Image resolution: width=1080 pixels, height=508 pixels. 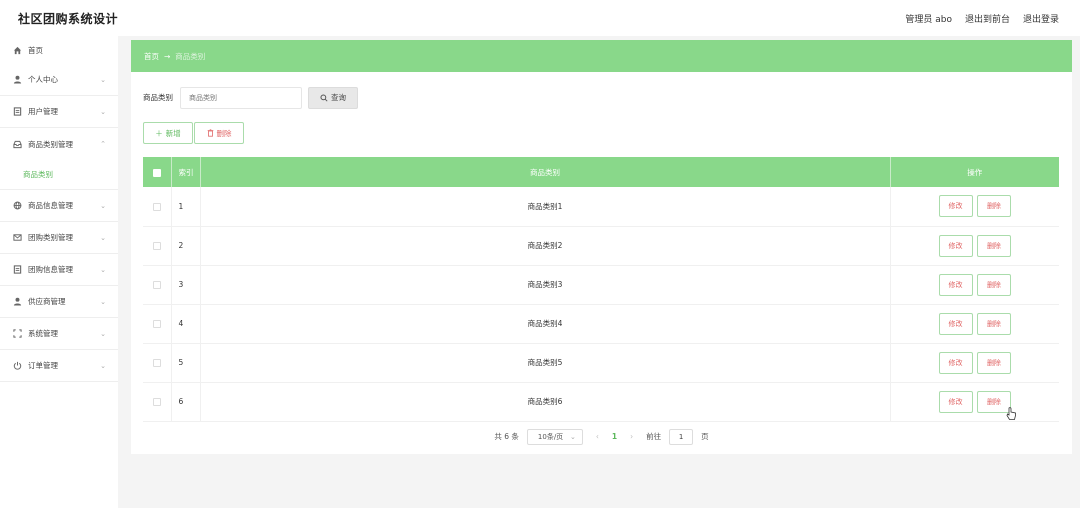 I want to click on add-button: ＋ 新增, so click(x=168, y=133).